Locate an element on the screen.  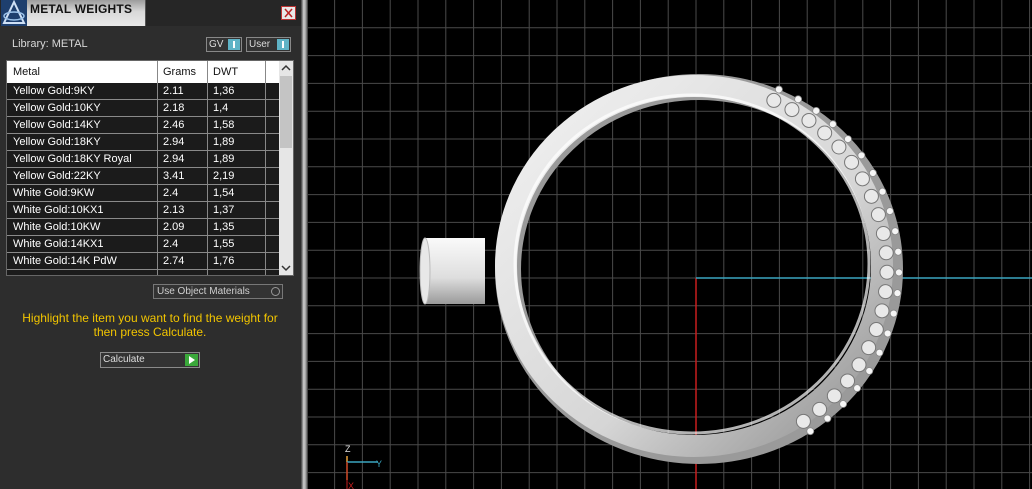
dwt-cell: 1,55 is located at coordinates (224, 244).